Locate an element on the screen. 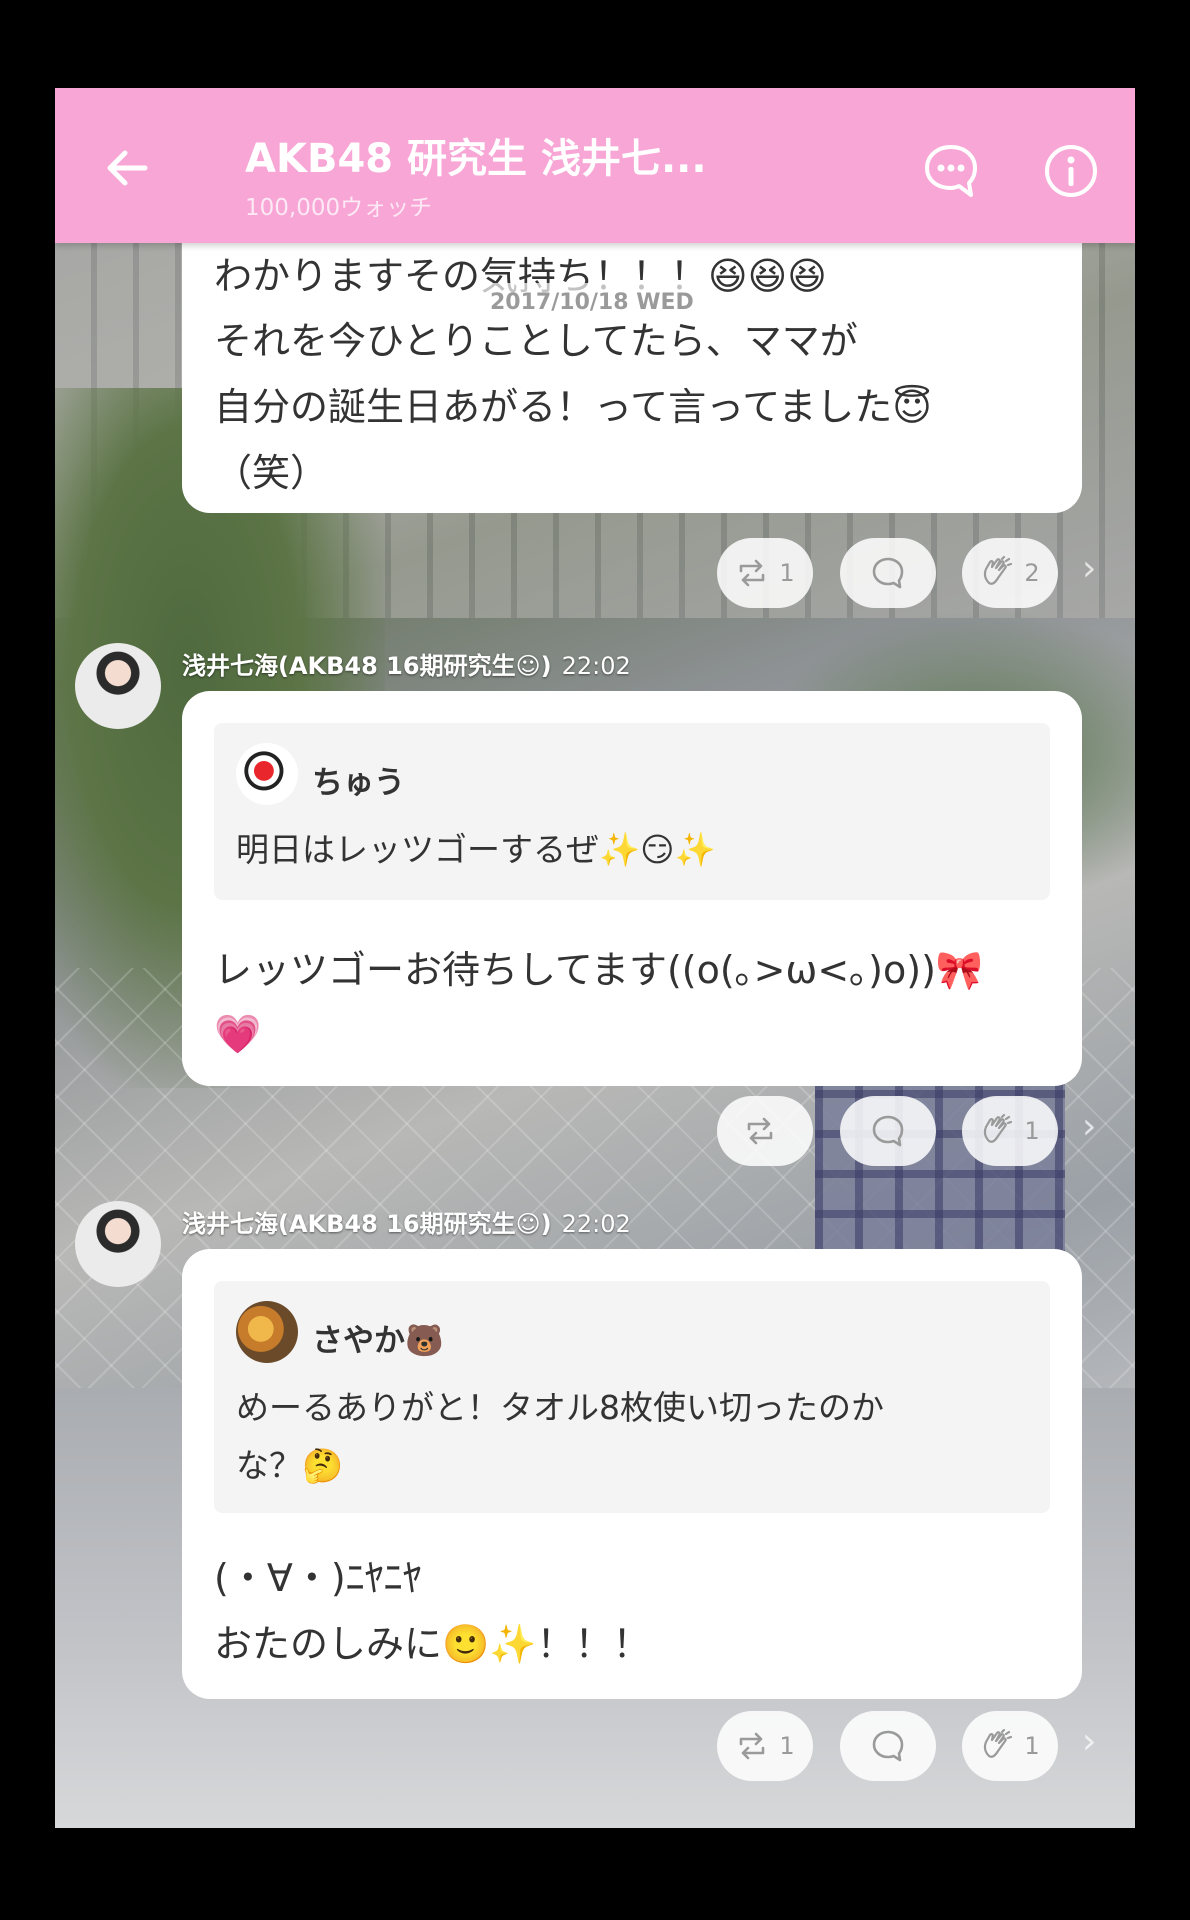  quoted-letter: ちゅう 明日はレッツゴーするぜ✨😏✨ is located at coordinates (632, 811).